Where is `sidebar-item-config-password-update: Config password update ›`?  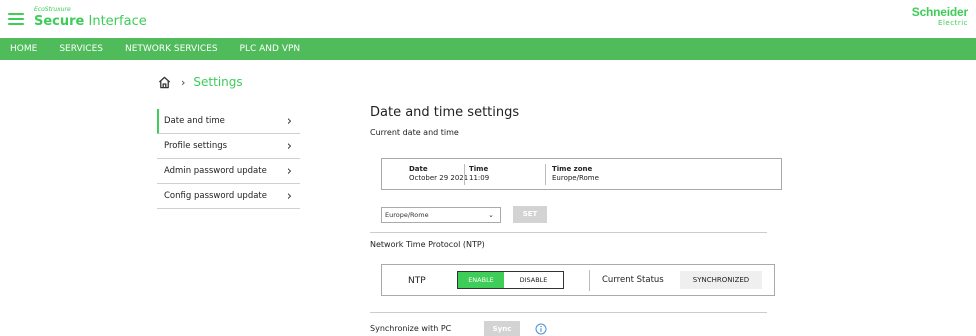
sidebar-item-config-password-update: Config password update › is located at coordinates (228, 196).